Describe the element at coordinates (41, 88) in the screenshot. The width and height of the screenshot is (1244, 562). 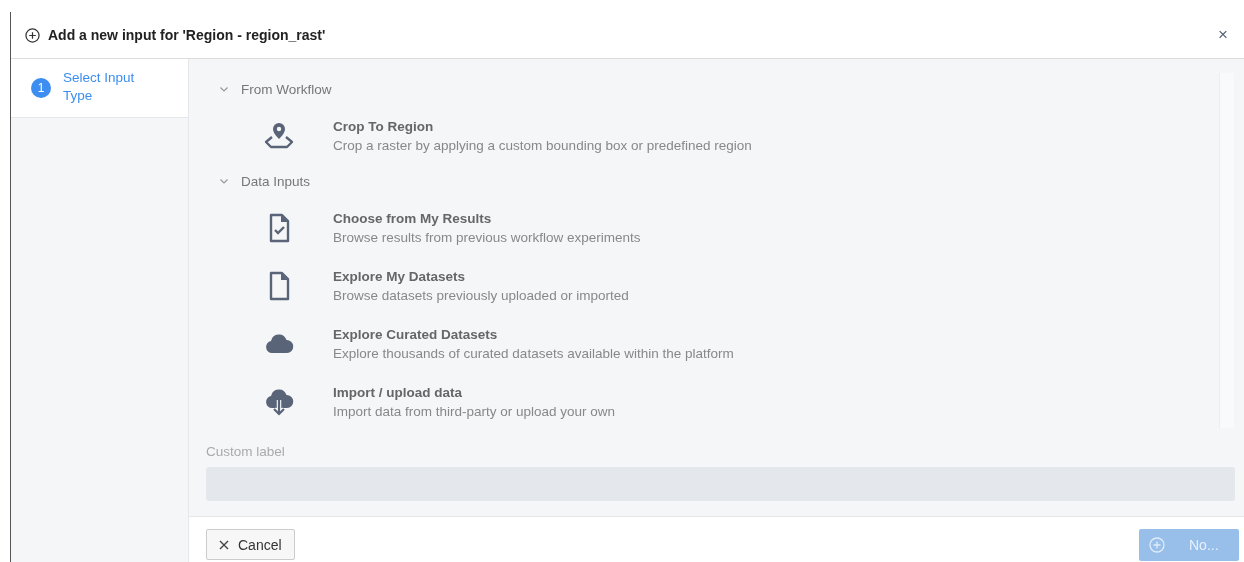
I see `step-number: 1` at that location.